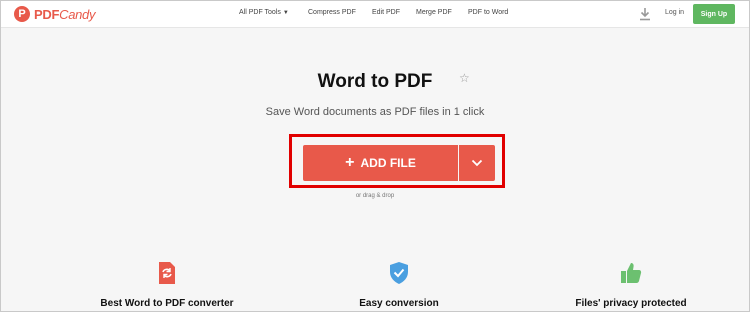 This screenshot has height=312, width=750. Describe the element at coordinates (488, 12) in the screenshot. I see `nav-pdf-to-word: PDF to Word` at that location.